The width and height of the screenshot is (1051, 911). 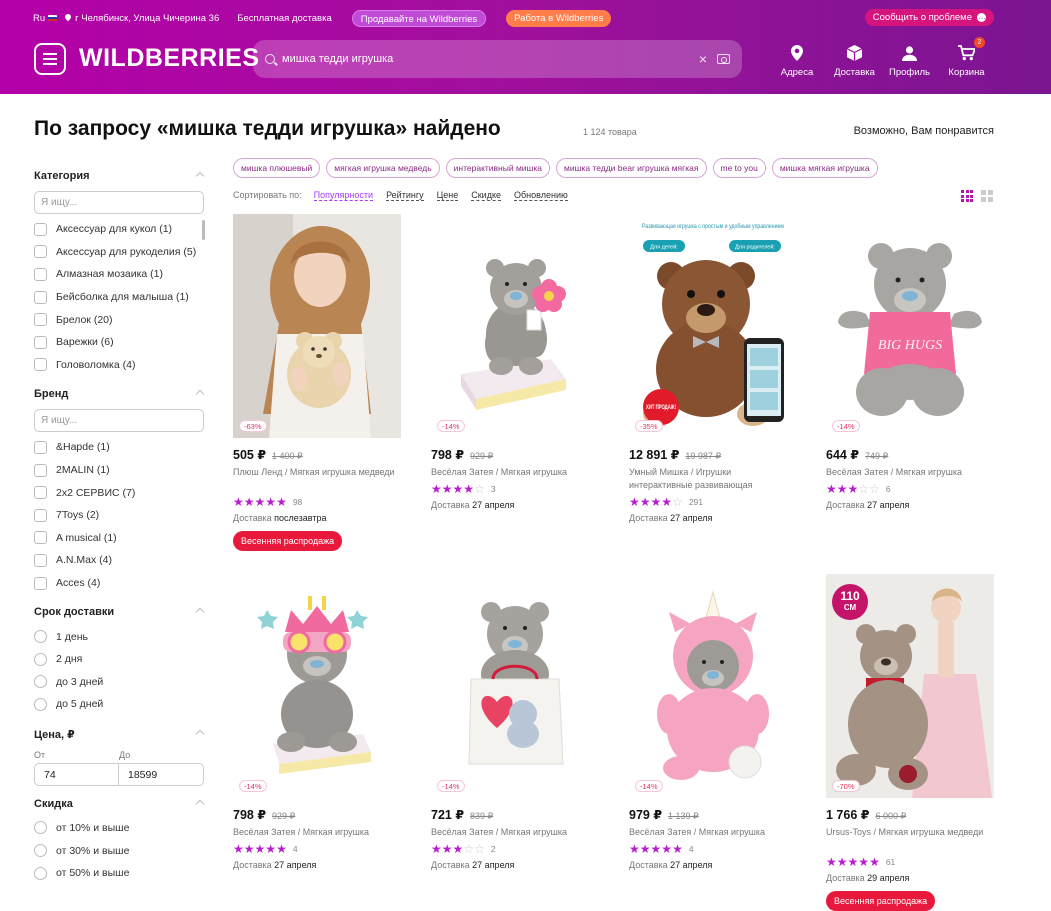 What do you see at coordinates (119, 229) in the screenshot?
I see `filter-checkbox-item: Аксессуар для кукол (1)` at bounding box center [119, 229].